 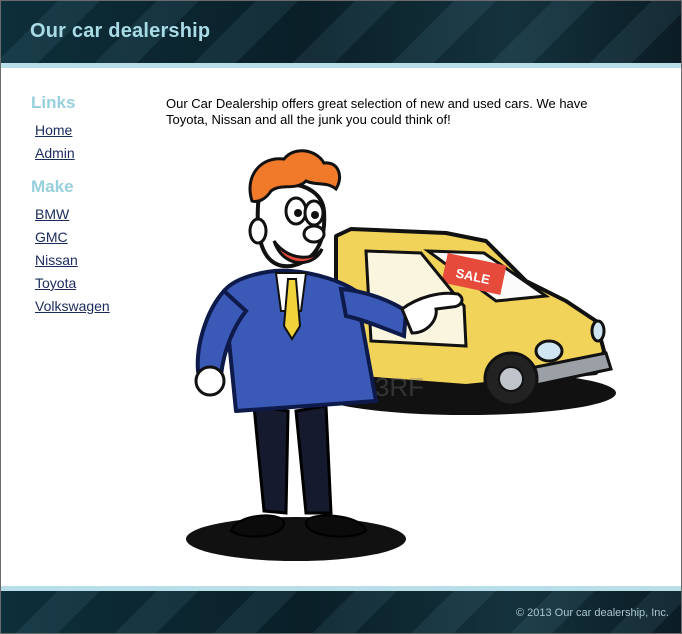 I want to click on site-header: Our car dealership, so click(x=341, y=32).